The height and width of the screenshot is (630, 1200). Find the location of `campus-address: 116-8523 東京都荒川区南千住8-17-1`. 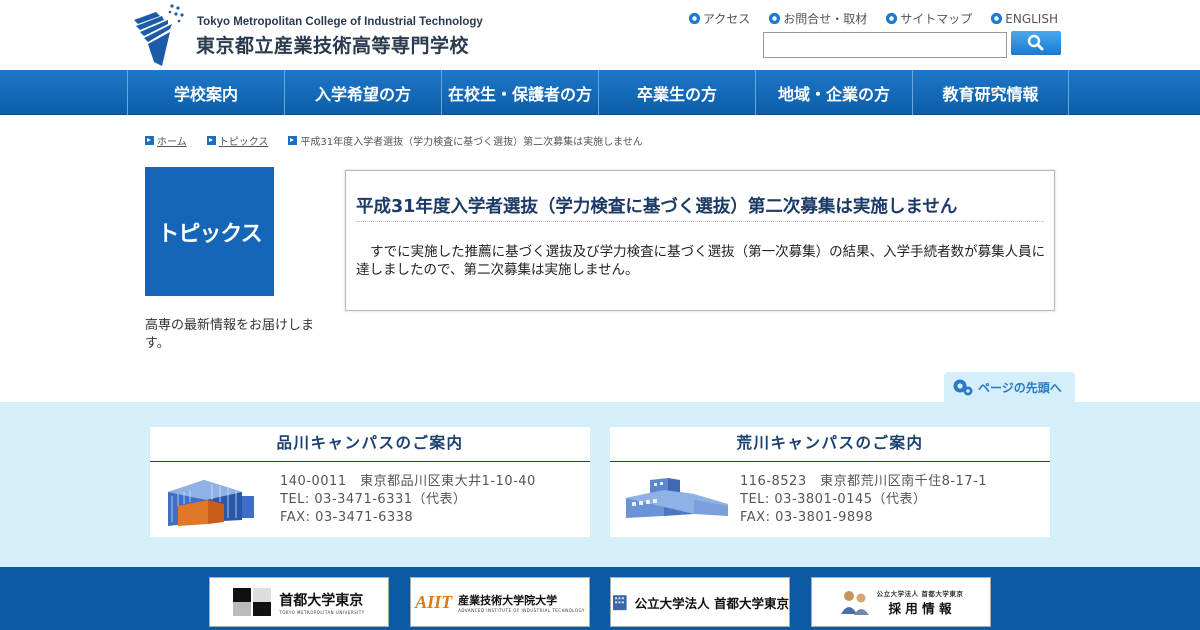

campus-address: 116-8523 東京都荒川区南千住8-17-1 is located at coordinates (864, 481).